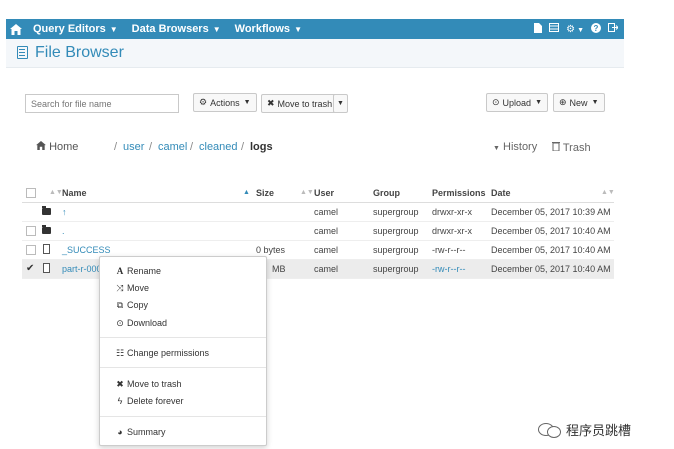  Describe the element at coordinates (218, 147) in the screenshot. I see `breadcrumb-cleaned: cleaned` at that location.